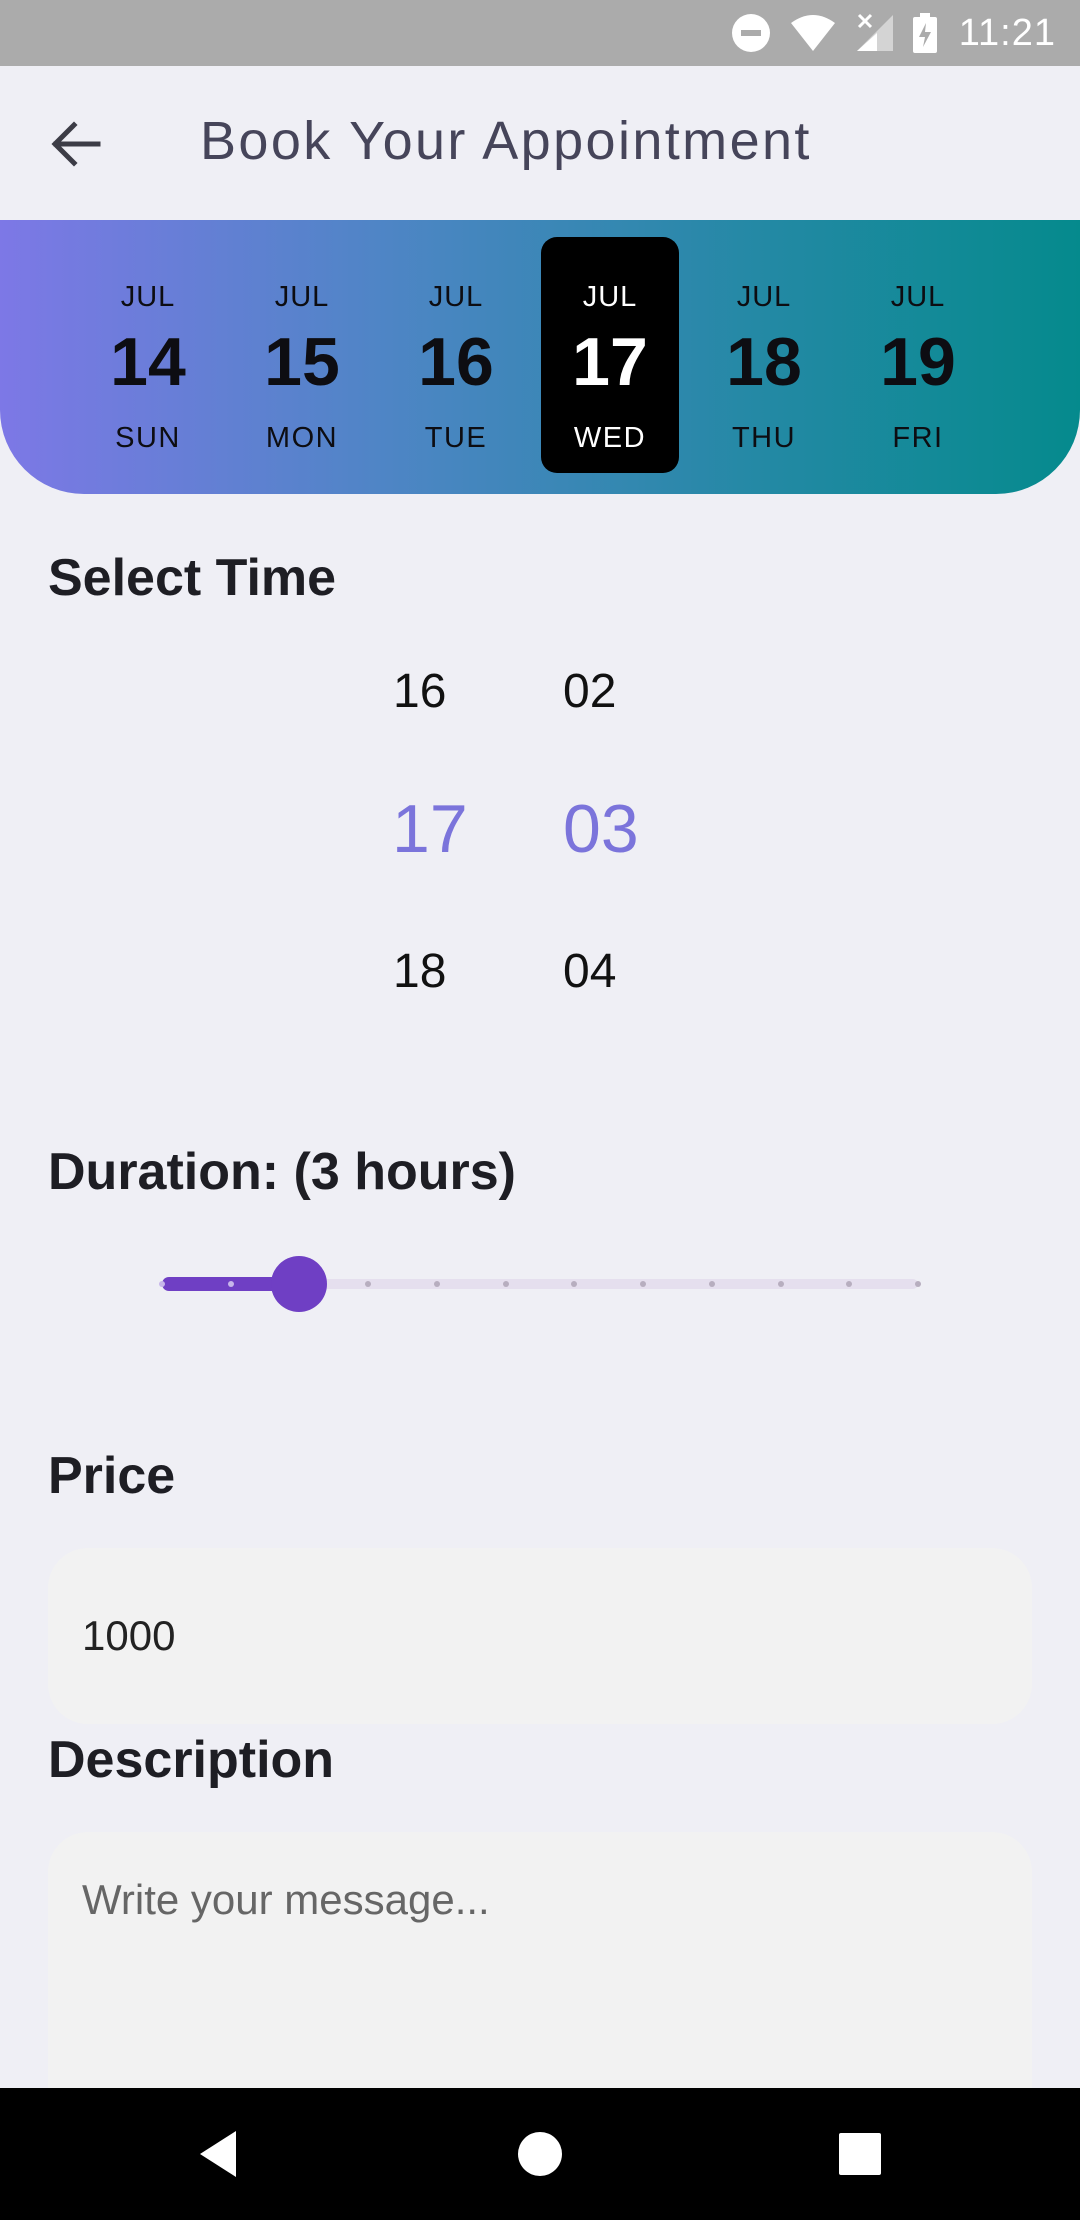 Image resolution: width=1080 pixels, height=2220 pixels. What do you see at coordinates (918, 362) in the screenshot?
I see `date-day: 19` at bounding box center [918, 362].